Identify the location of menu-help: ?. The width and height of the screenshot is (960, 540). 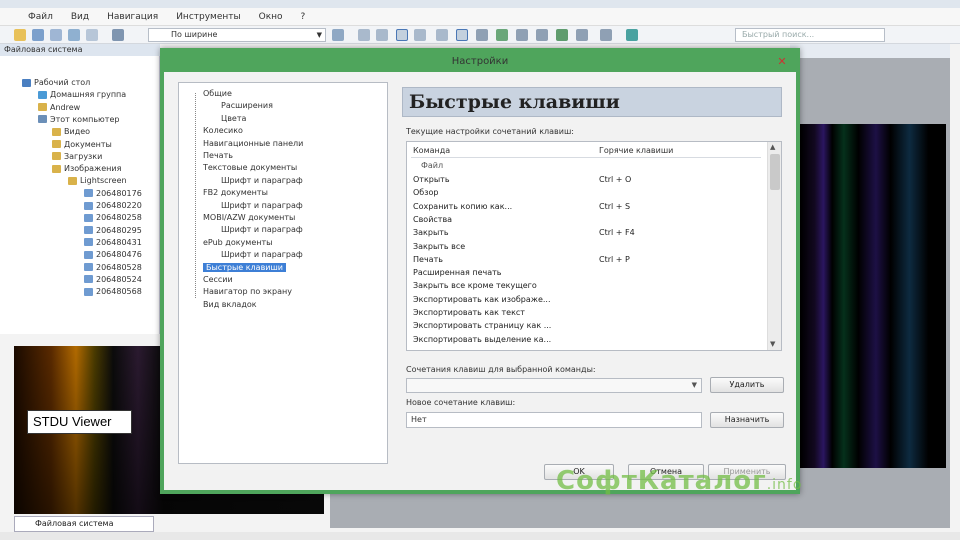
(303, 17).